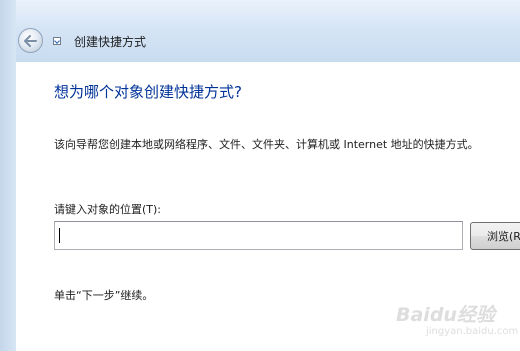  I want to click on window-title: 创建快捷方式, so click(110, 42).